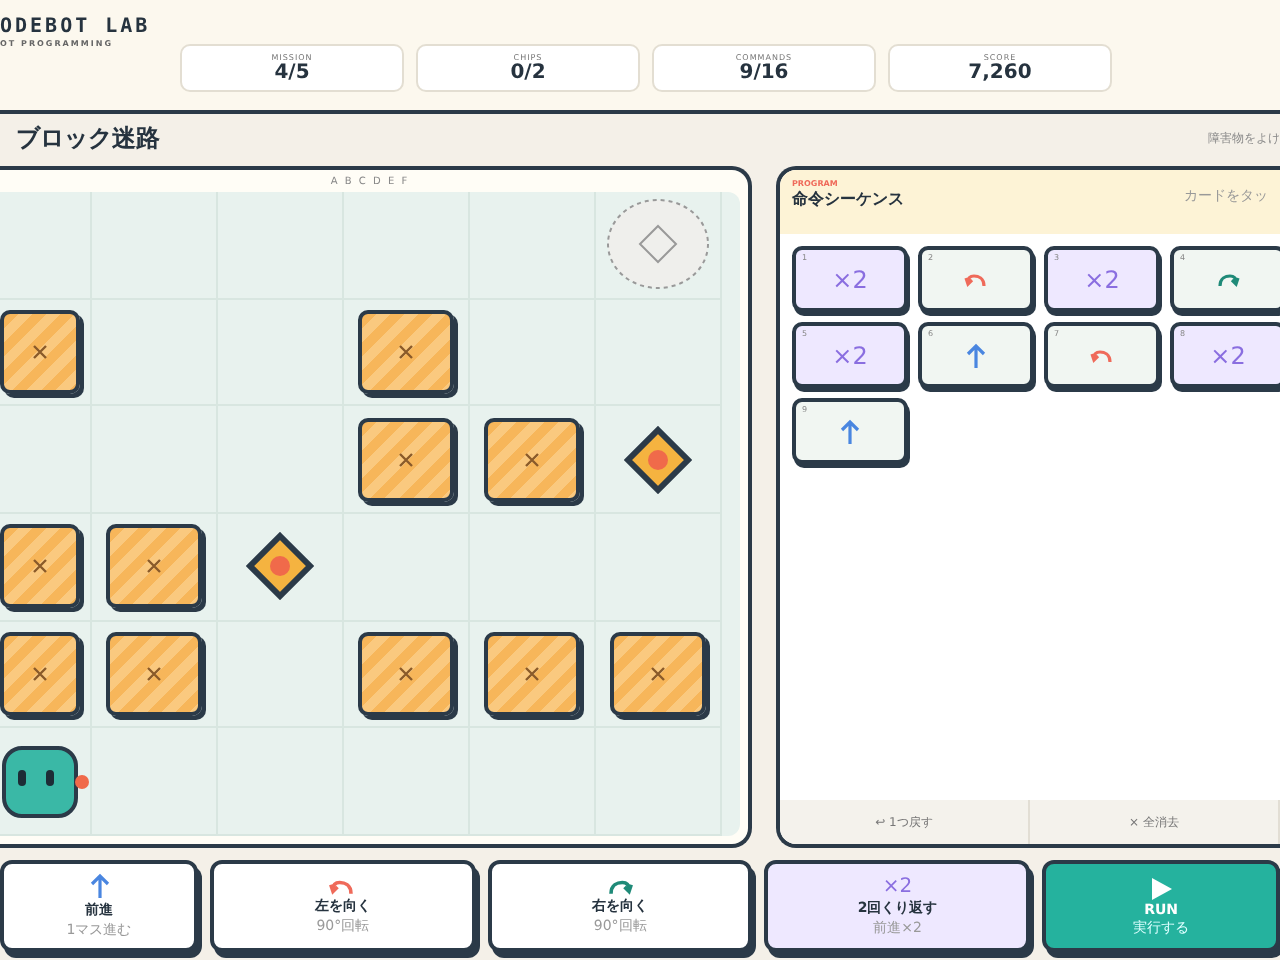 The width and height of the screenshot is (1280, 960). What do you see at coordinates (658, 244) in the screenshot?
I see `goal-icon` at bounding box center [658, 244].